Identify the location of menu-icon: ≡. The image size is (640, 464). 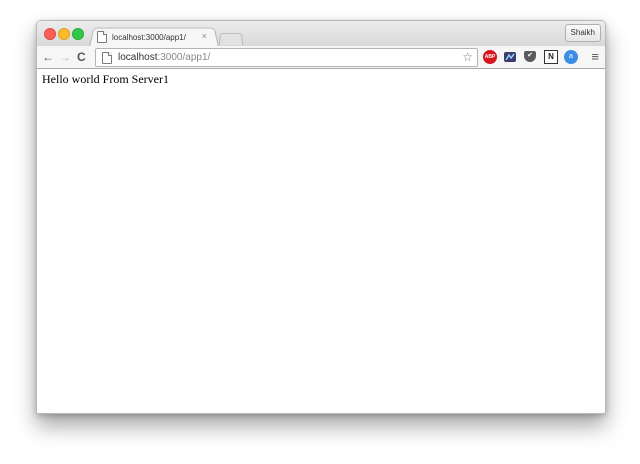
(595, 57).